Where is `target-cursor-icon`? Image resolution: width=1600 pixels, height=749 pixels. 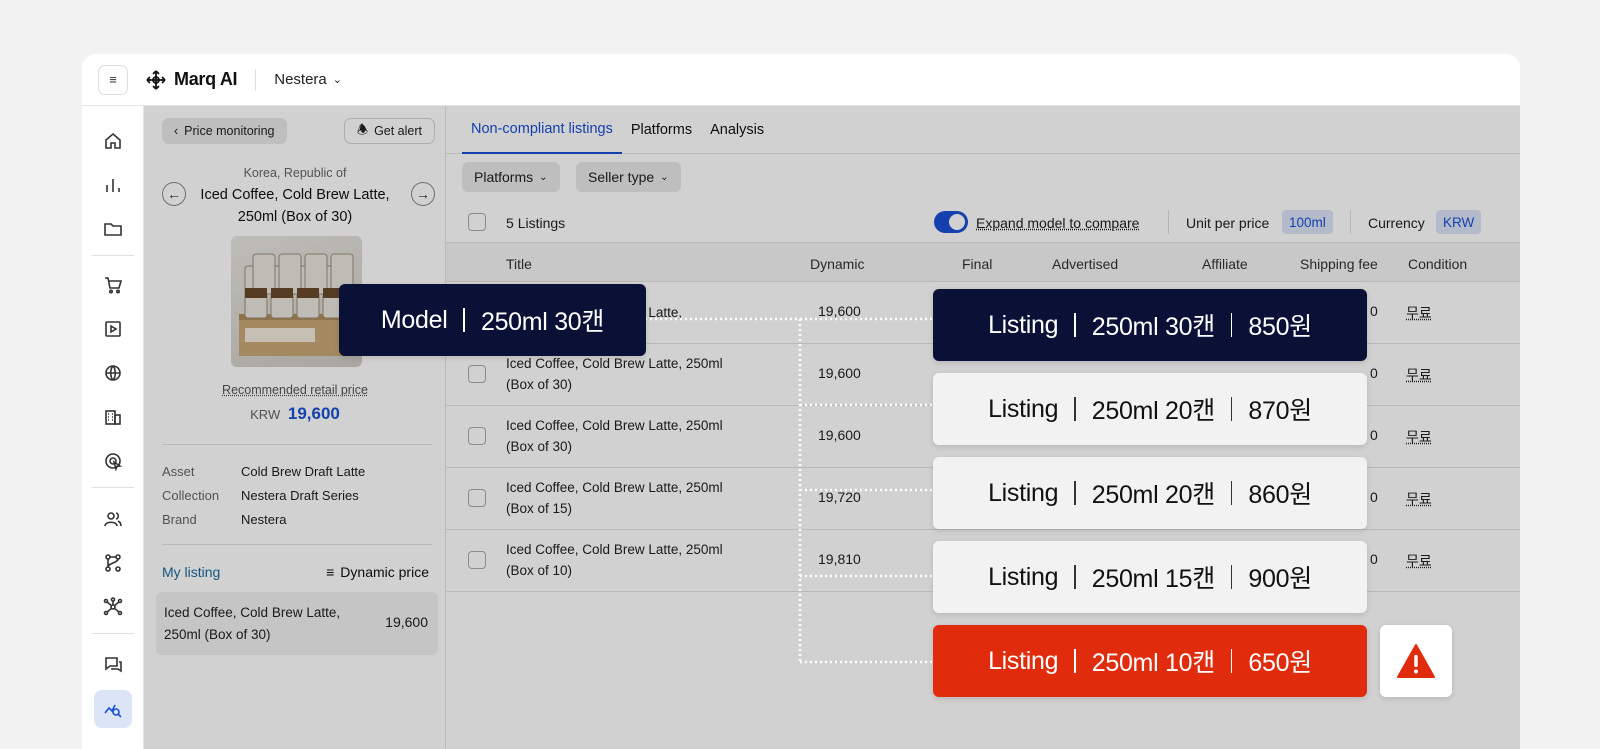
target-cursor-icon is located at coordinates (113, 461).